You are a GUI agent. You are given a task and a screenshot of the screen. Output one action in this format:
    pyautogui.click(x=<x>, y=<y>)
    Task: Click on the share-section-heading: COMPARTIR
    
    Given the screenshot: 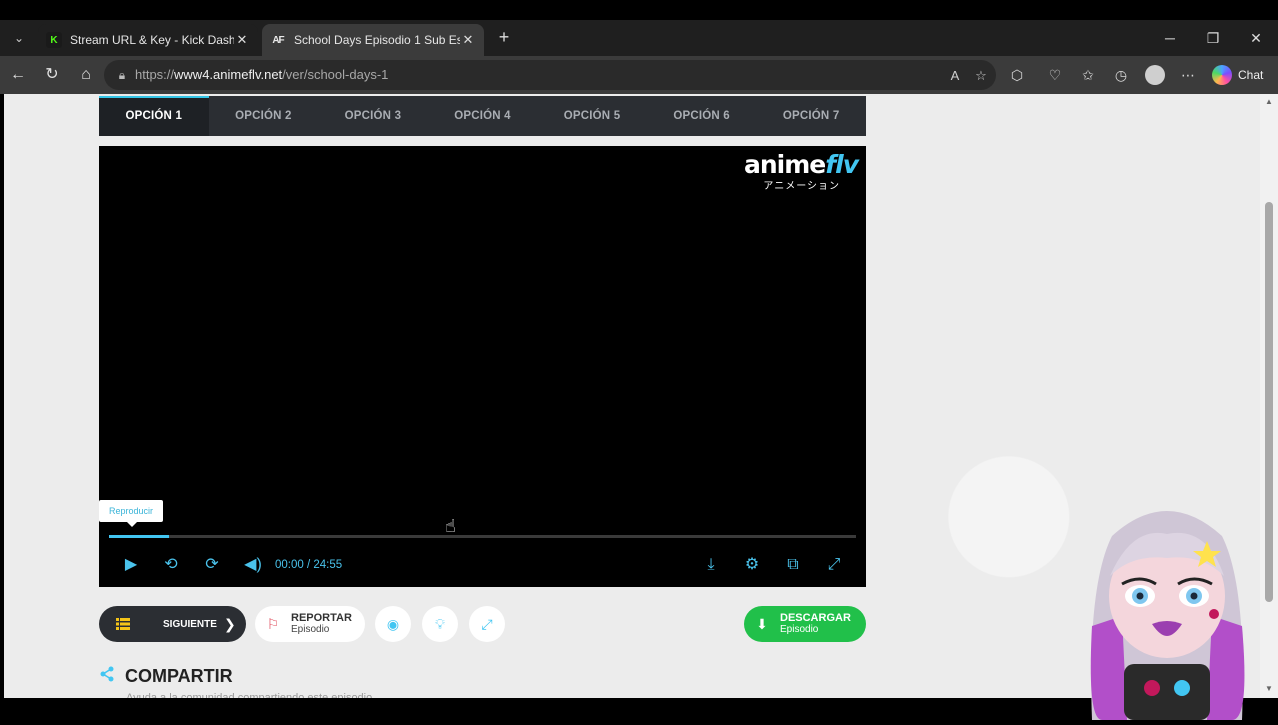 What is the action you would take?
    pyautogui.click(x=166, y=676)
    